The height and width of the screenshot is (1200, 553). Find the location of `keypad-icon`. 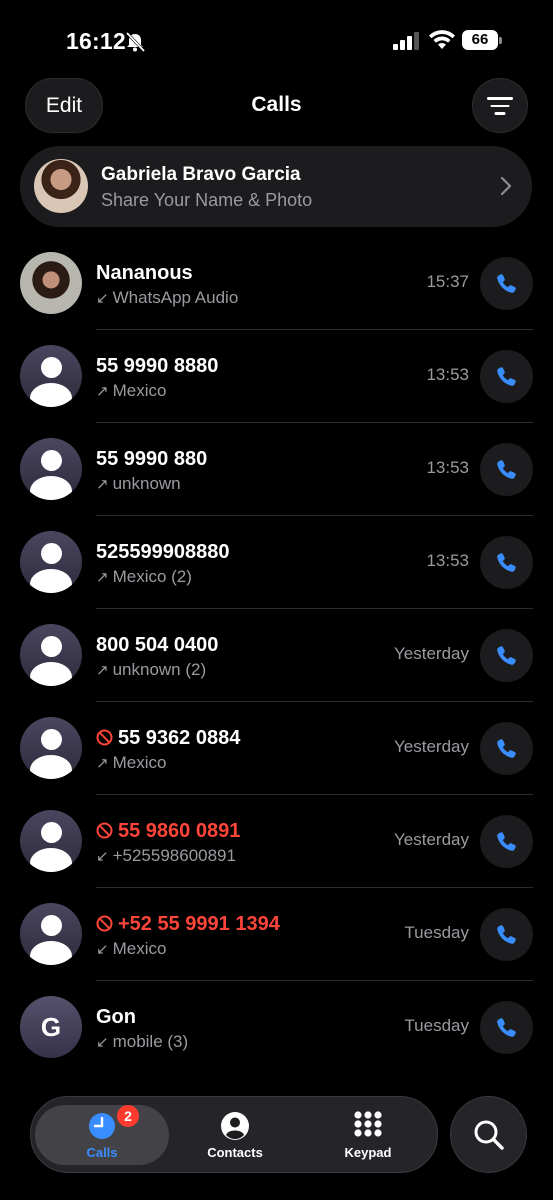

keypad-icon is located at coordinates (368, 1124).